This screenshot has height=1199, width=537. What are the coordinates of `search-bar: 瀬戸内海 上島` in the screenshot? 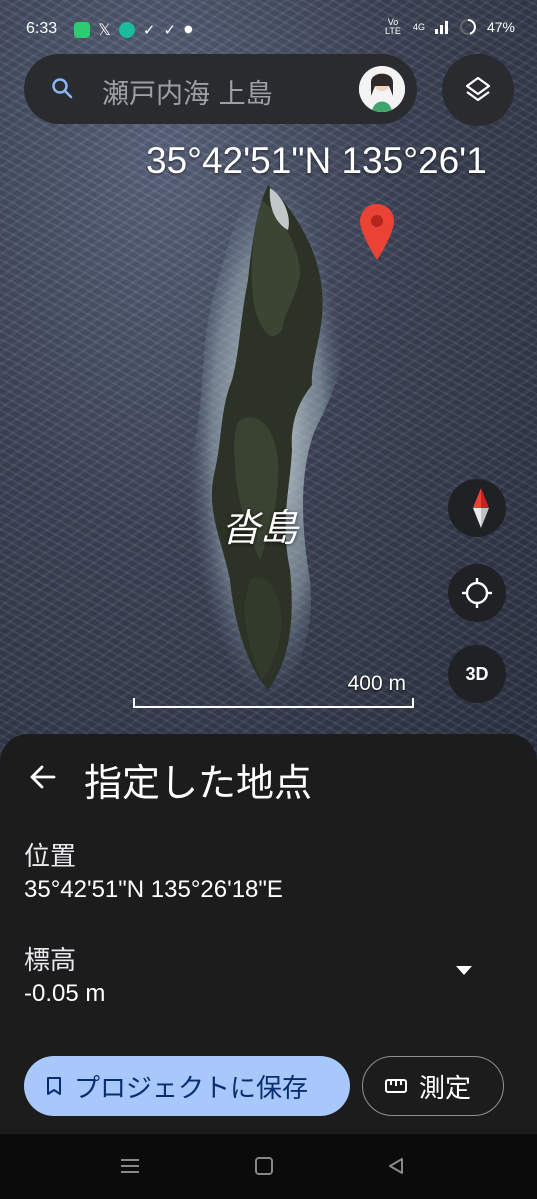 It's located at (220, 89).